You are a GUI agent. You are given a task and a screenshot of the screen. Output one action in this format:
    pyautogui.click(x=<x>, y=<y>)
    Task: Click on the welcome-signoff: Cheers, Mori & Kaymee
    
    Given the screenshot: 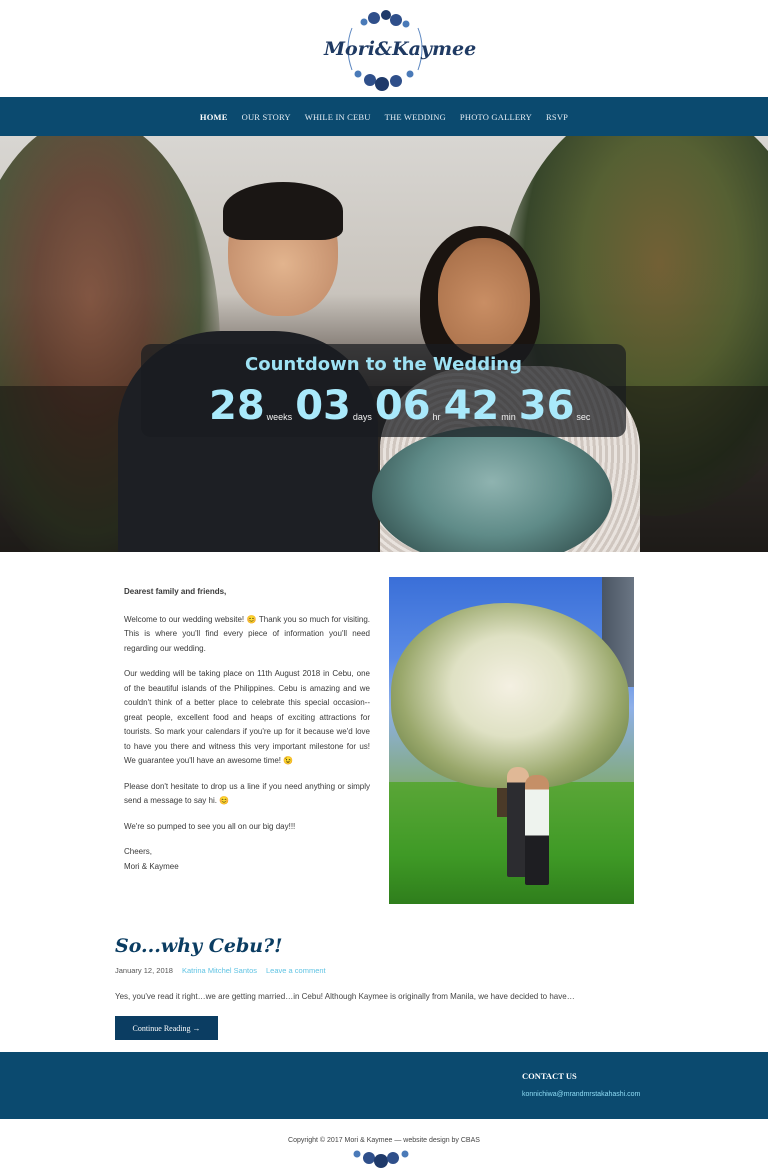 What is the action you would take?
    pyautogui.click(x=247, y=859)
    